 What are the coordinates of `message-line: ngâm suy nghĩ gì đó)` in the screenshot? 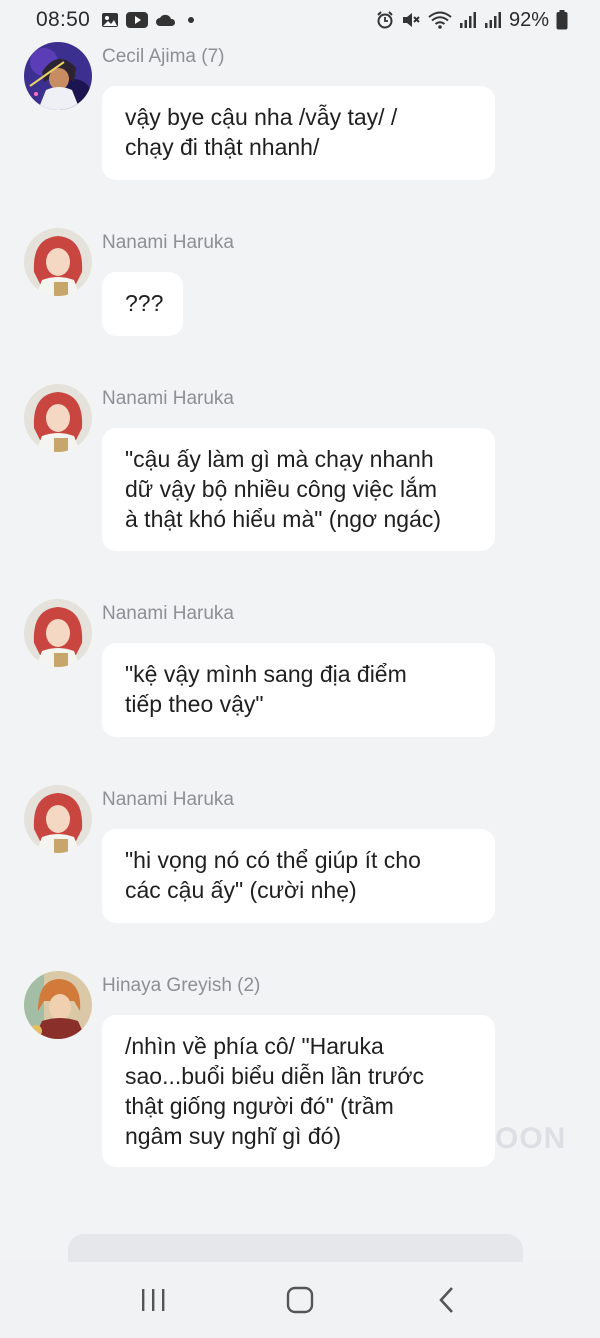 It's located at (233, 1136).